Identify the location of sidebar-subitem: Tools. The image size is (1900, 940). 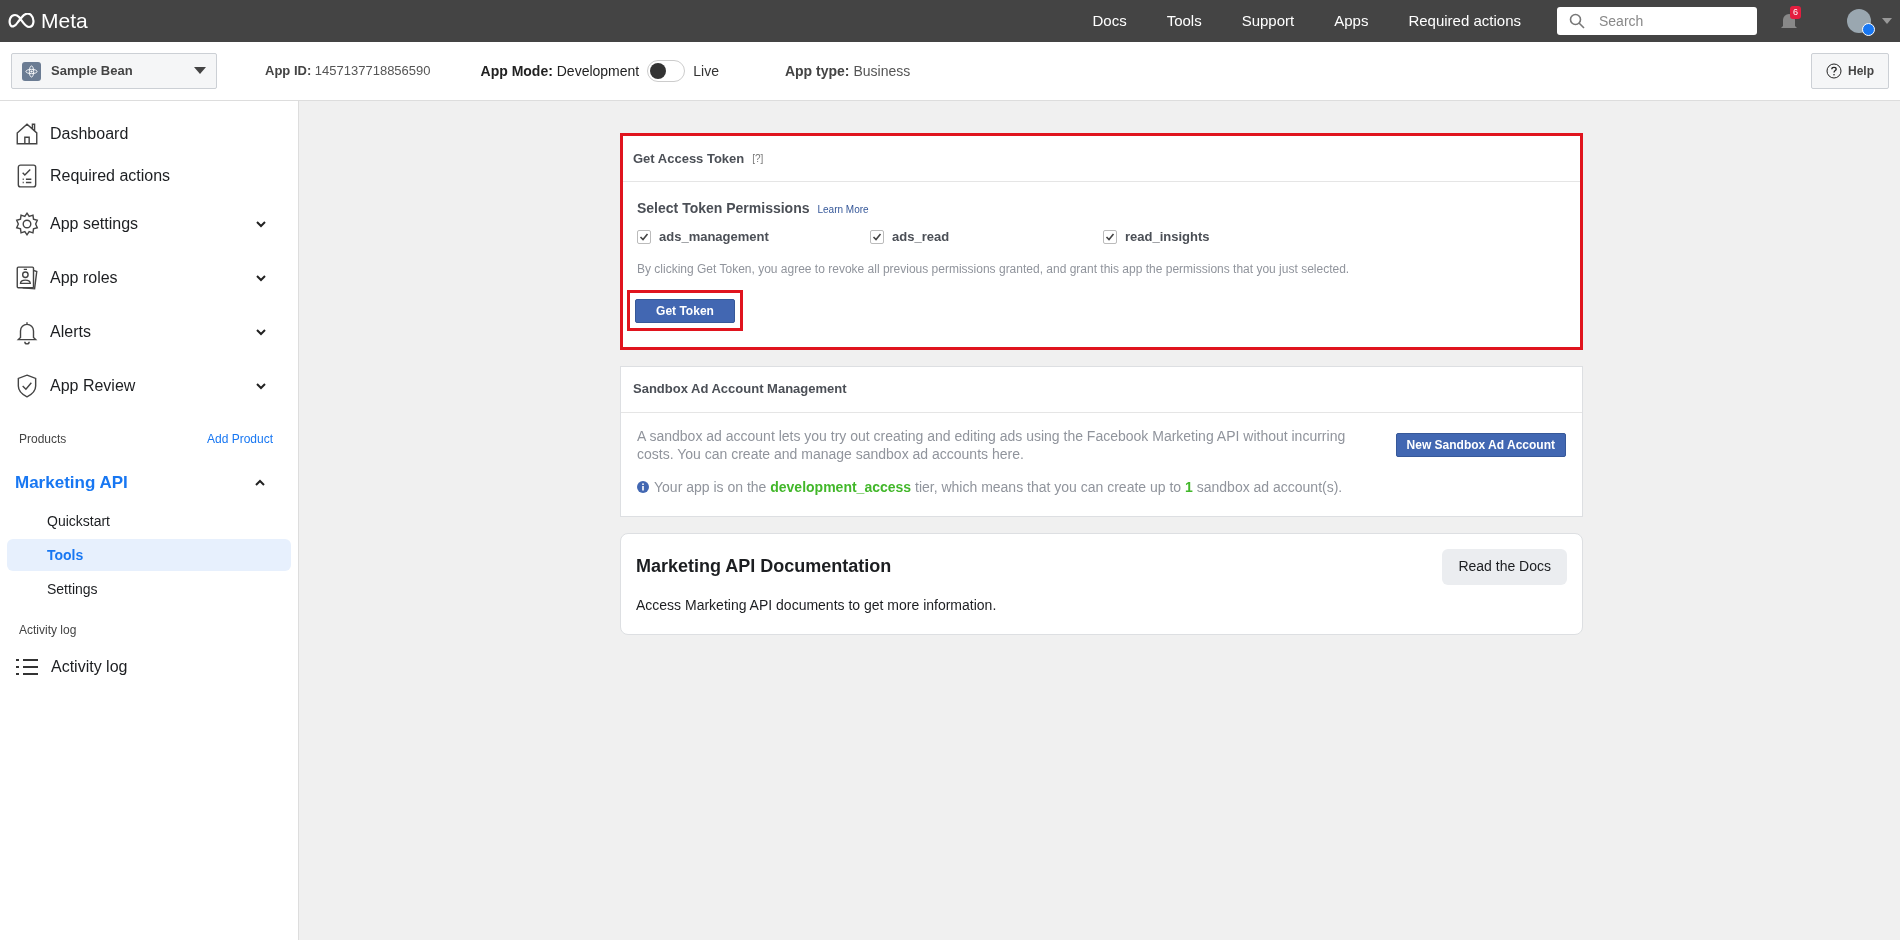
(149, 555).